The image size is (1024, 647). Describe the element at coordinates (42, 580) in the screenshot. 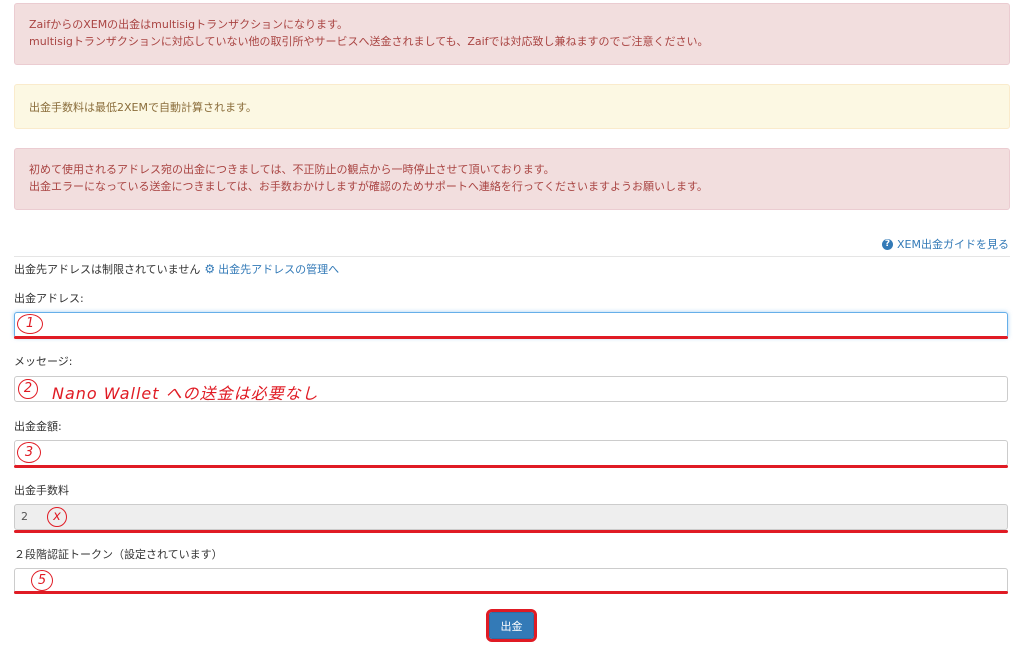

I see `annotation-5: 5` at that location.